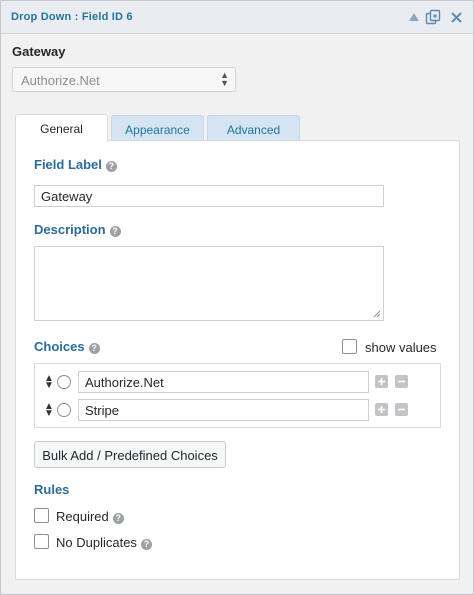 This screenshot has width=474, height=595. I want to click on required-label: Required?, so click(90, 516).